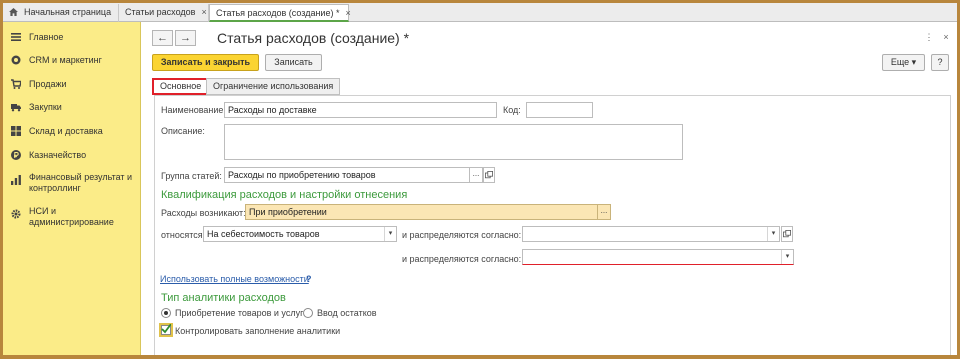 This screenshot has height=359, width=960. I want to click on forward-button: →, so click(185, 38).